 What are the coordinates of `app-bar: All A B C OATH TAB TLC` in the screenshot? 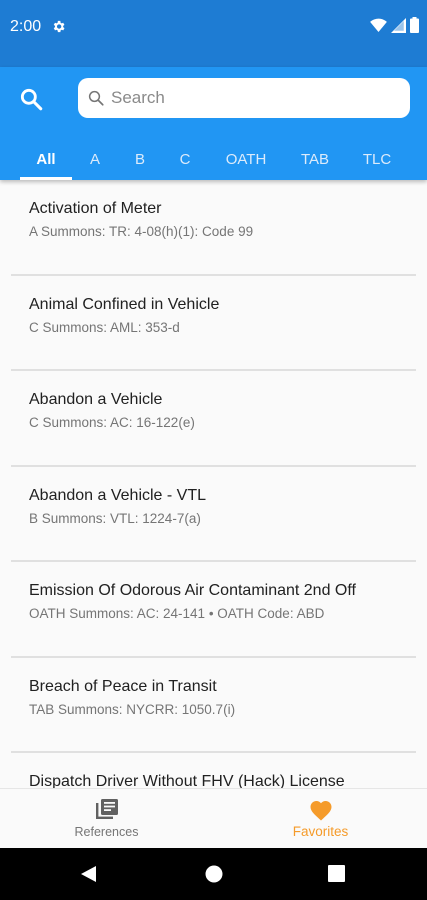 It's located at (213, 123).